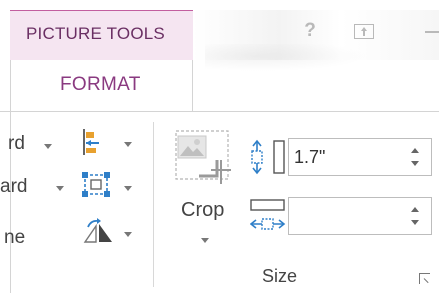  I want to click on group-separator, so click(153, 204).